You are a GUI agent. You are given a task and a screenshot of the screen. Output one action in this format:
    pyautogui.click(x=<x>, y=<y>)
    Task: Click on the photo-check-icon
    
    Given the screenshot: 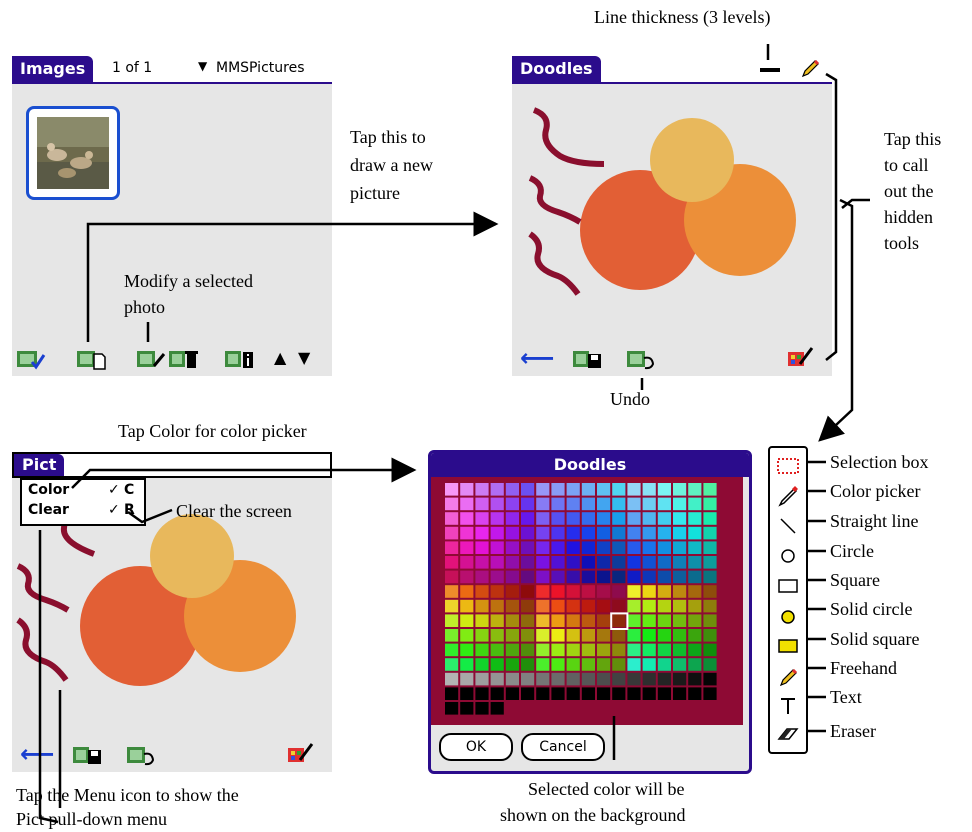 What is the action you would take?
    pyautogui.click(x=31, y=359)
    